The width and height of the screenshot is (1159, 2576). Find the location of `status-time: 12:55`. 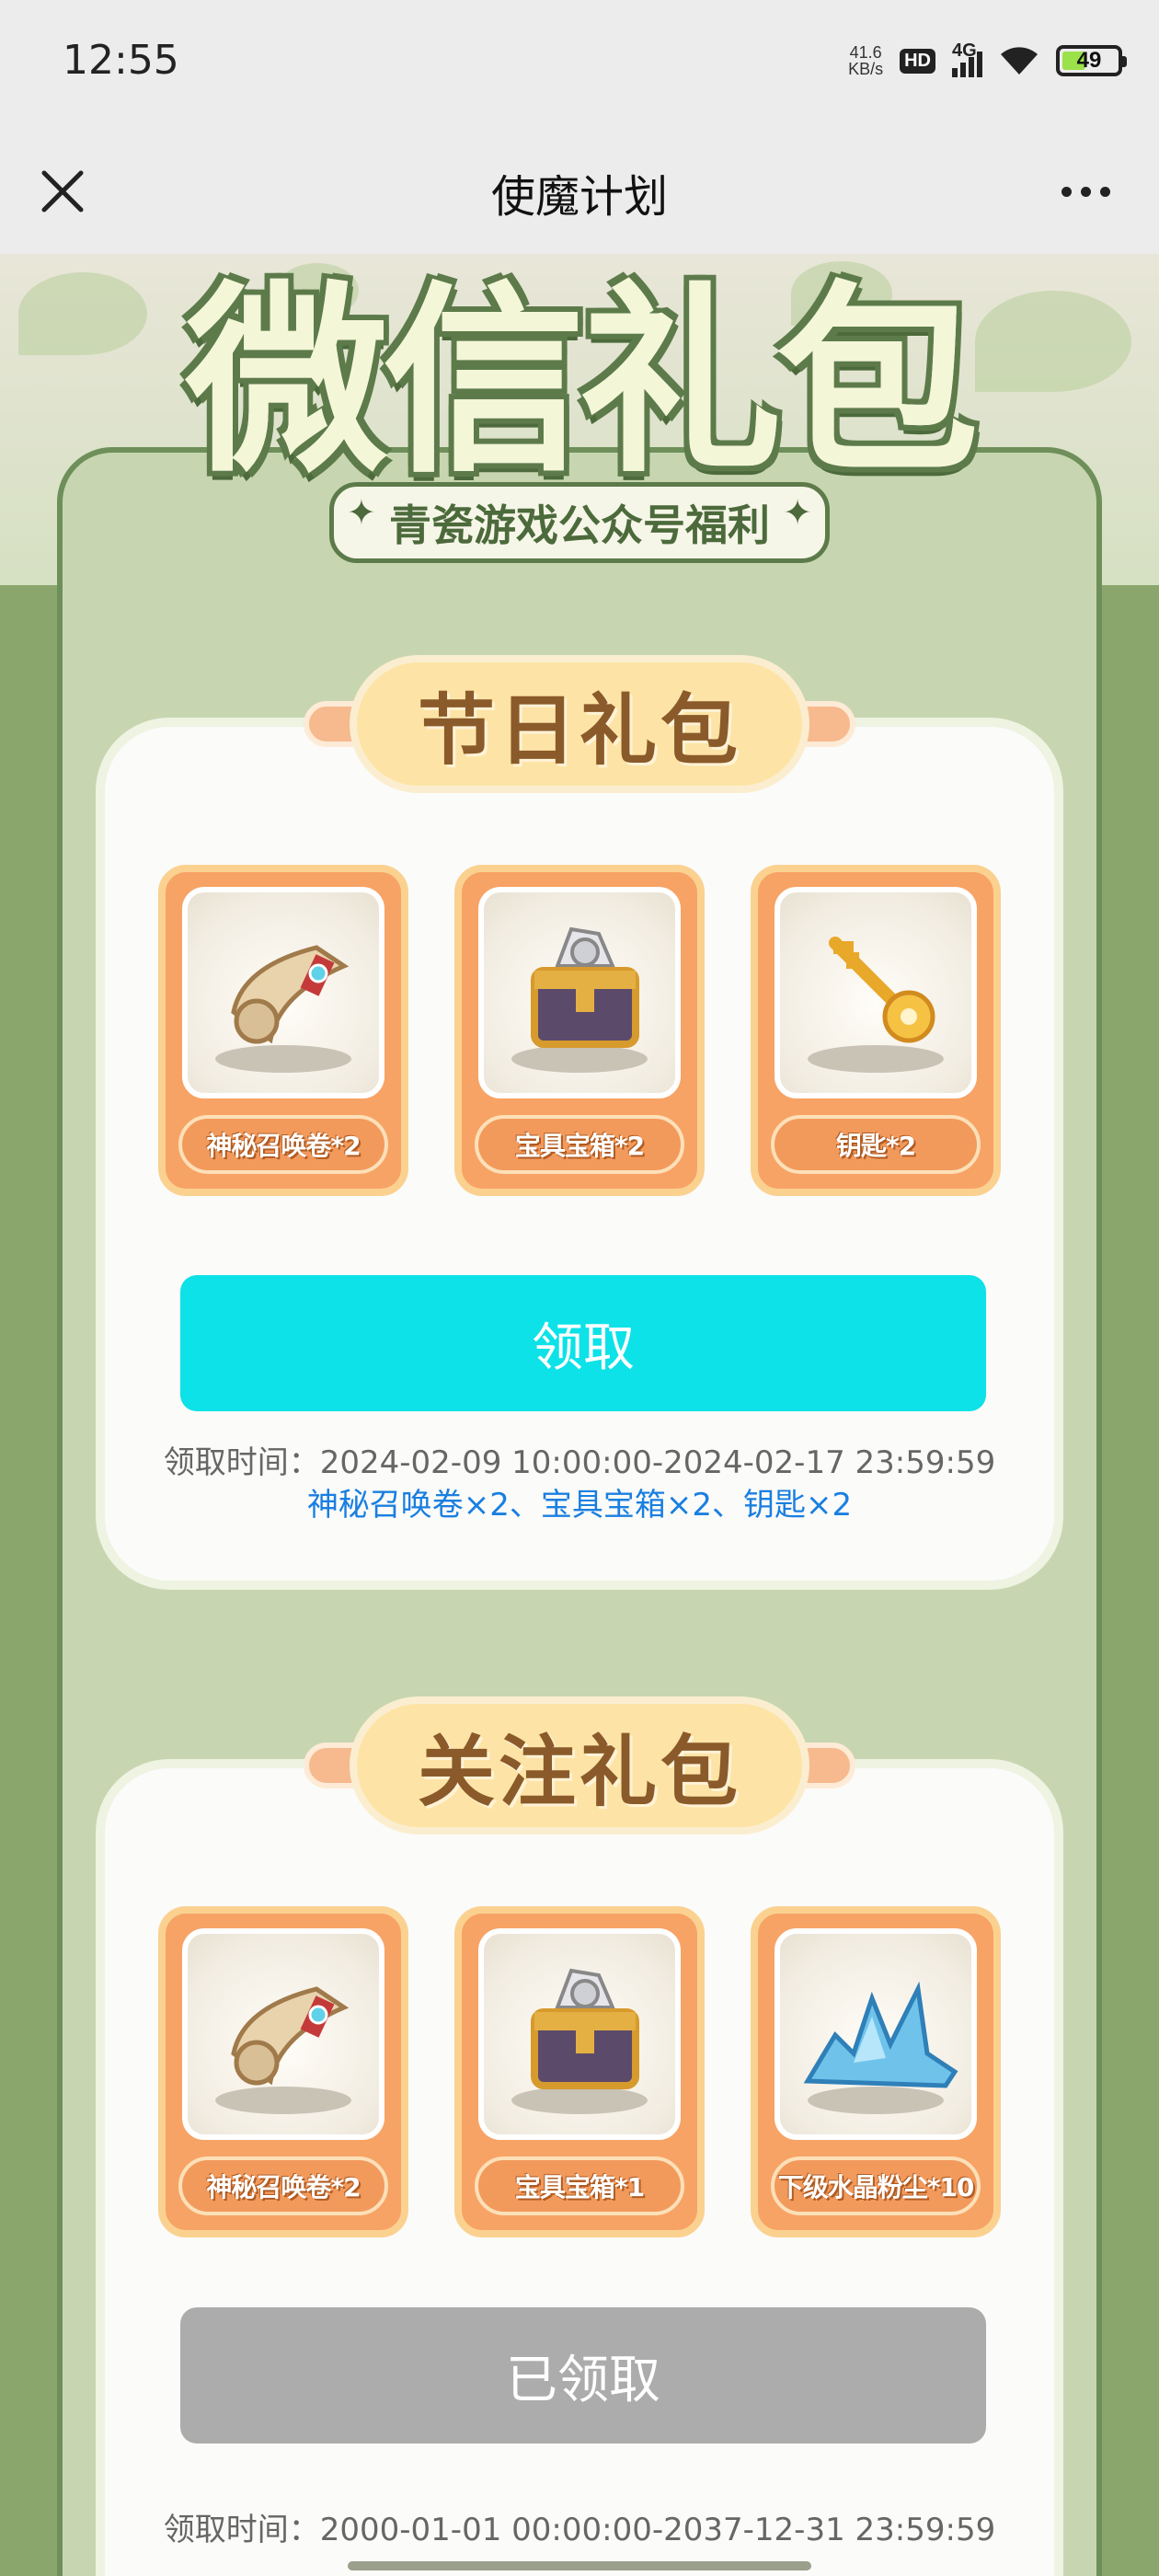

status-time: 12:55 is located at coordinates (121, 60).